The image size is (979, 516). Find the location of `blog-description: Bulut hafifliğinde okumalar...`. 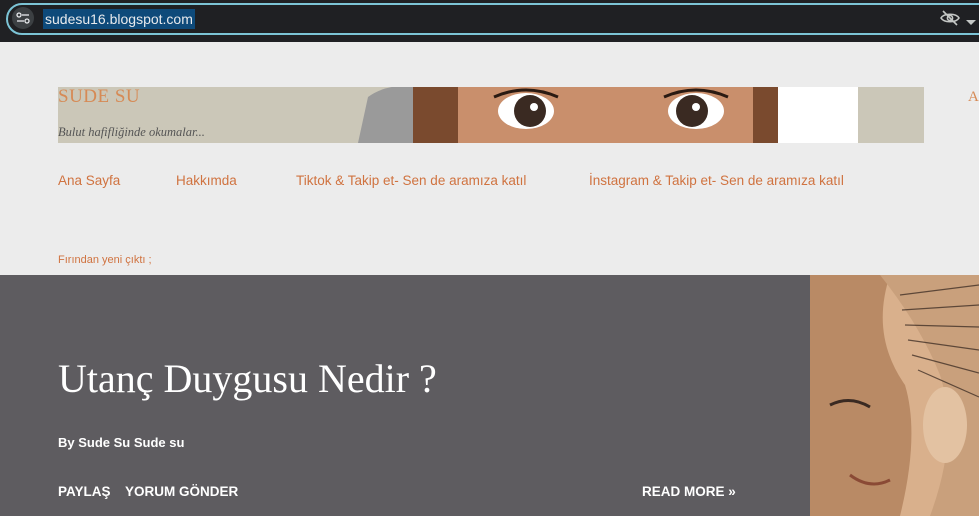

blog-description: Bulut hafifliğinde okumalar... is located at coordinates (131, 132).